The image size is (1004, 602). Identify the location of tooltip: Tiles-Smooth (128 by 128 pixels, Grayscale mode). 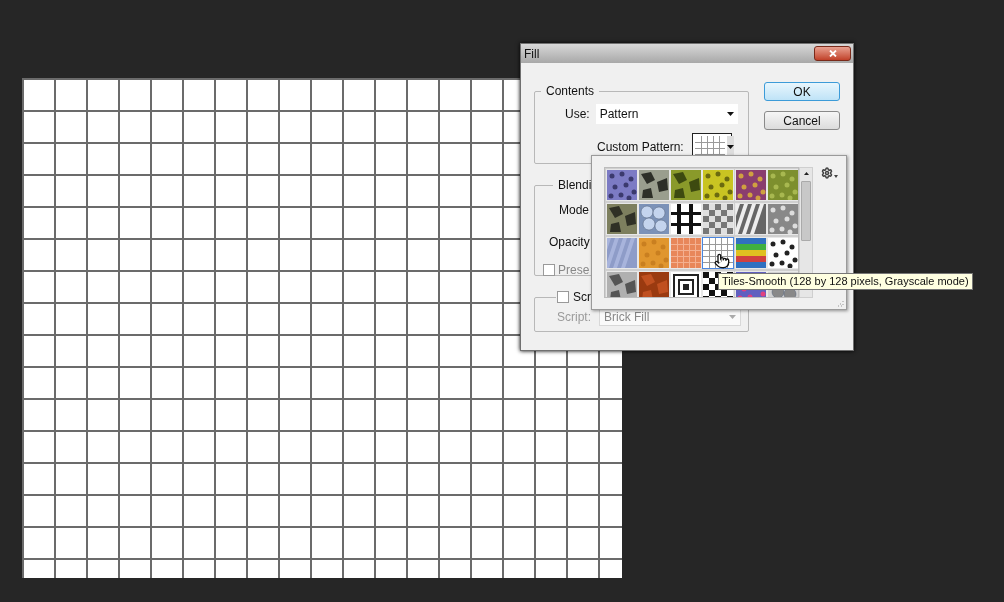
(845, 281).